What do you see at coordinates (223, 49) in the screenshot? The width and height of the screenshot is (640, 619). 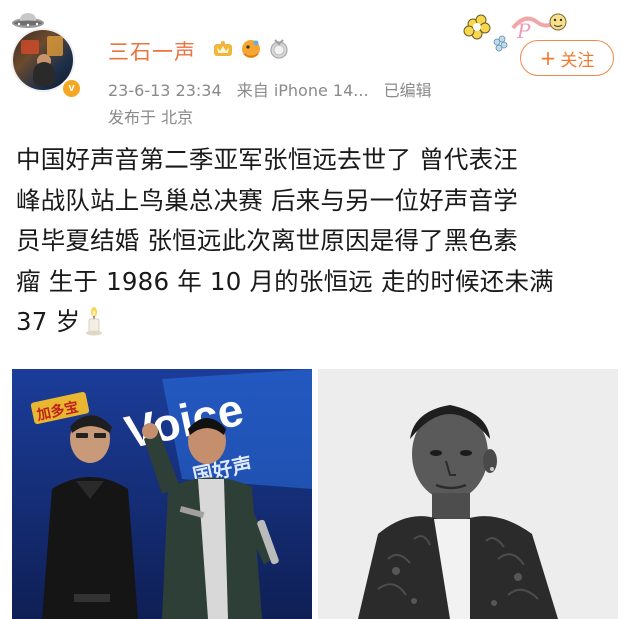 I see `crown-badge-icon` at bounding box center [223, 49].